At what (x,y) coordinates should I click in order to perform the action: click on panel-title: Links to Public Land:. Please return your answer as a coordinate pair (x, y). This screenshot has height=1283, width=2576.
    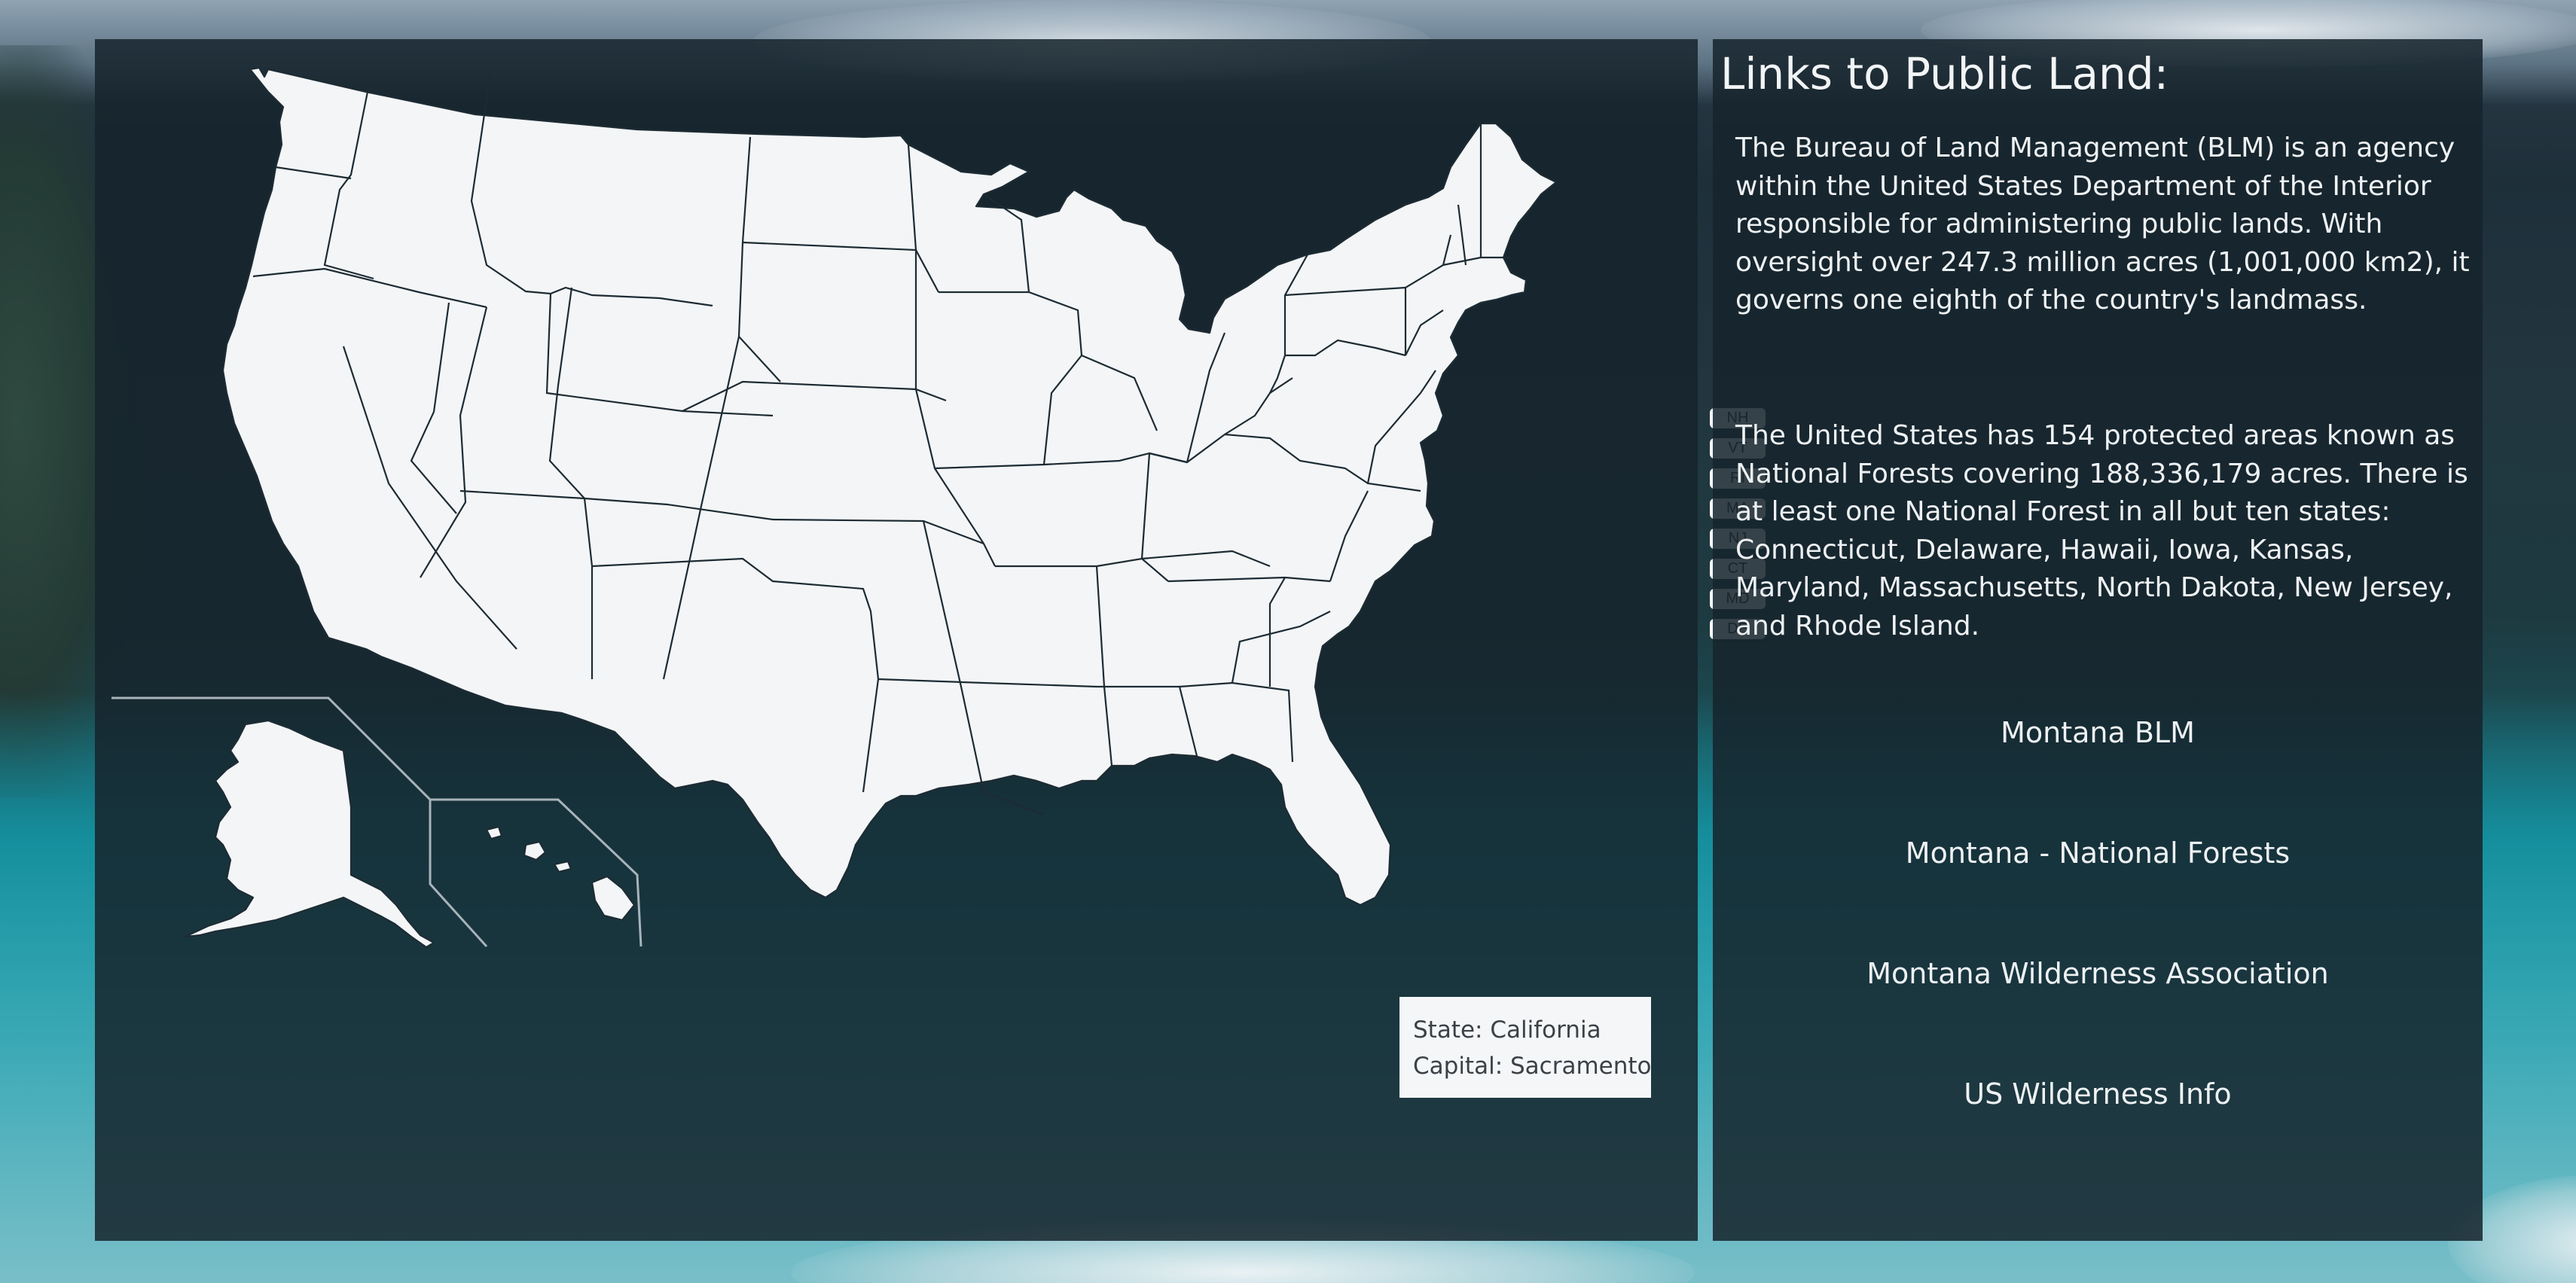
    Looking at the image, I should click on (1945, 73).